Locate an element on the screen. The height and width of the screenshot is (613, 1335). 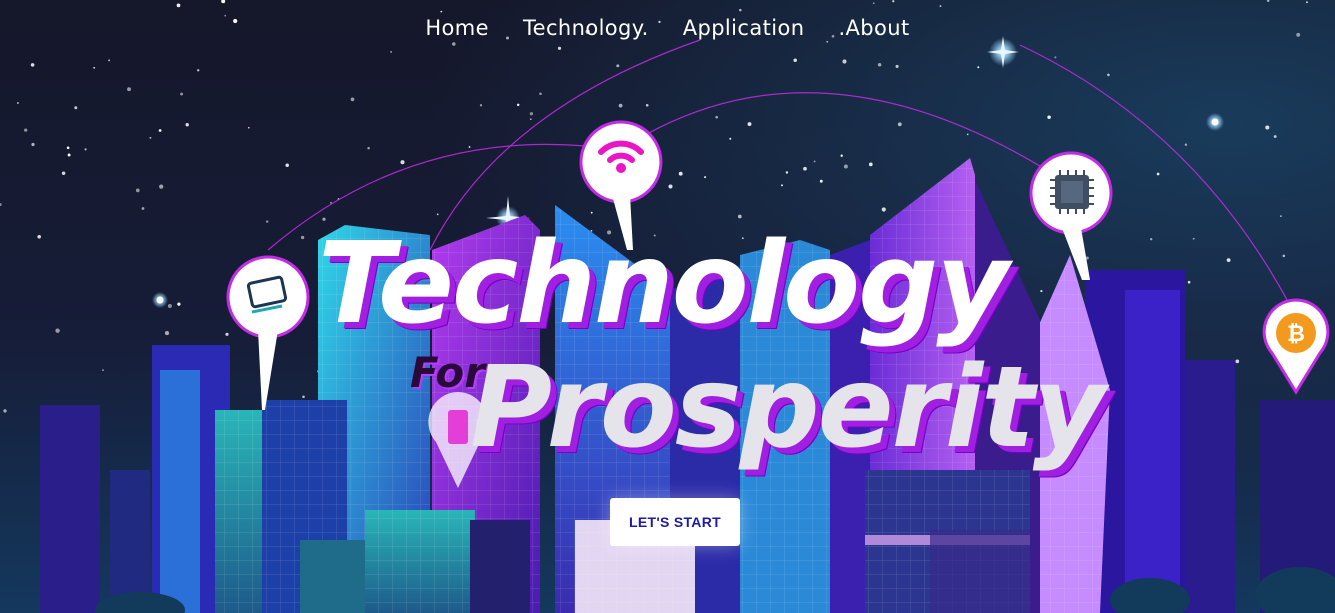
nav-home: Home is located at coordinates (457, 28).